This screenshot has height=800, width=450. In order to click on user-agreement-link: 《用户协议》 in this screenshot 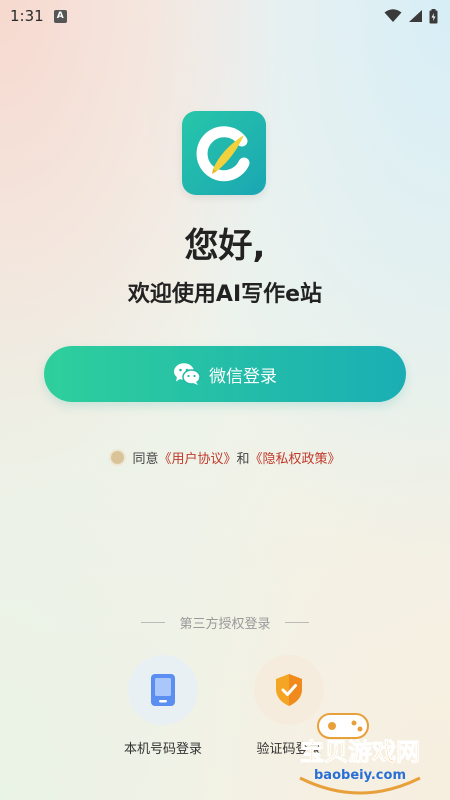, I will do `click(197, 457)`.